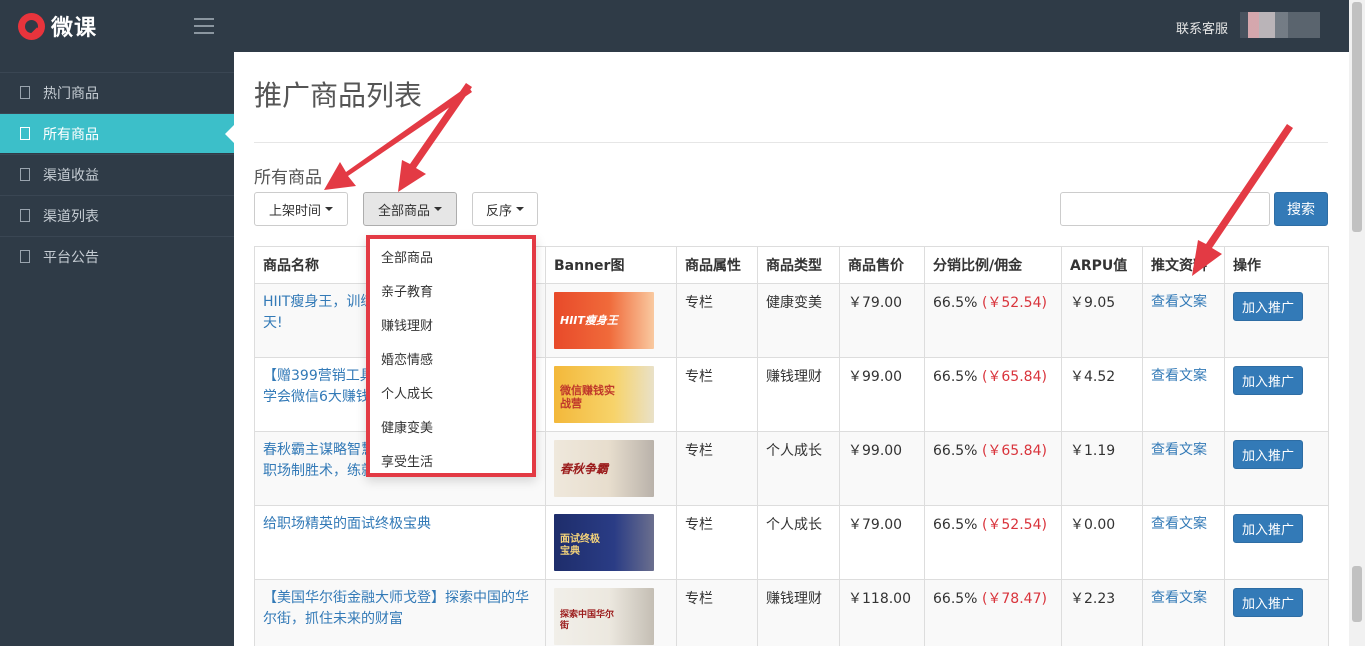  What do you see at coordinates (117, 92) in the screenshot?
I see `sidebar-item-hot-products: 热门商品` at bounding box center [117, 92].